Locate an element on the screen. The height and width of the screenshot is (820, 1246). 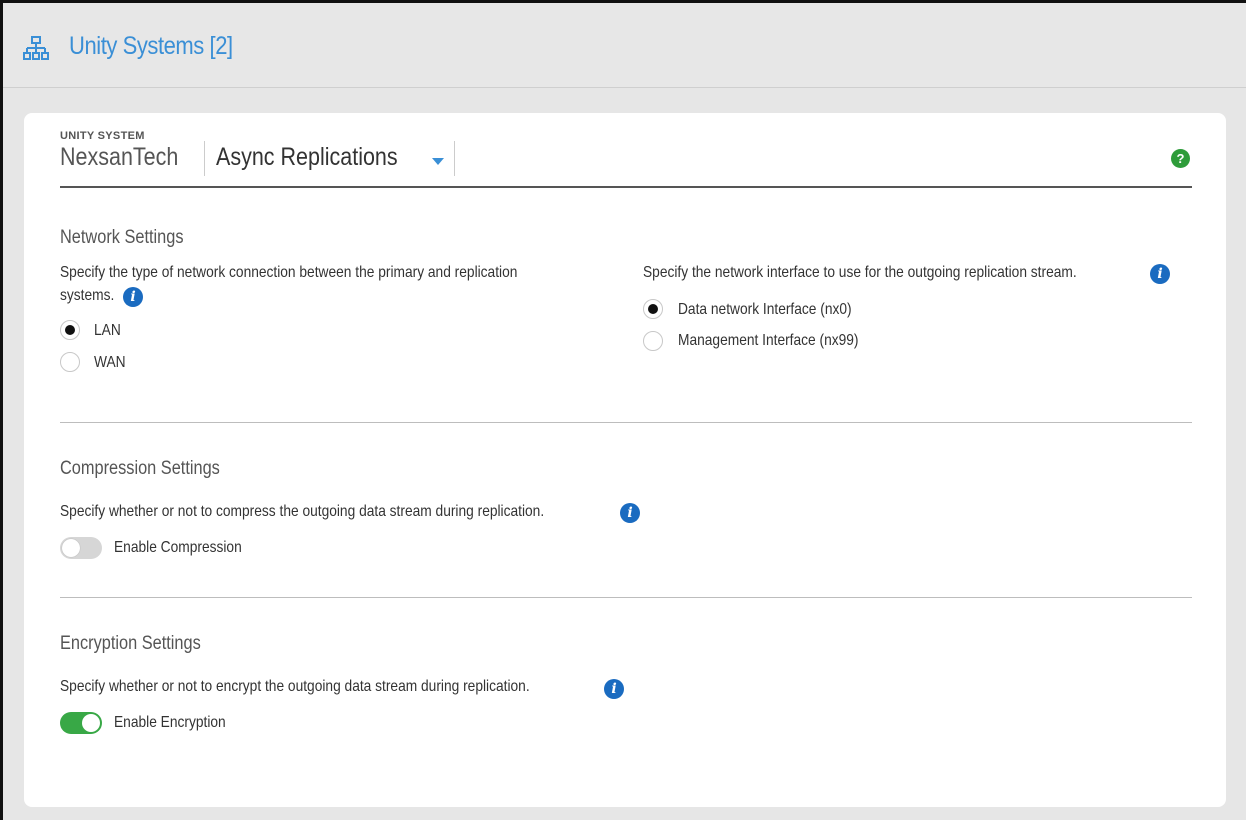
question-icon: ? is located at coordinates (1180, 158).